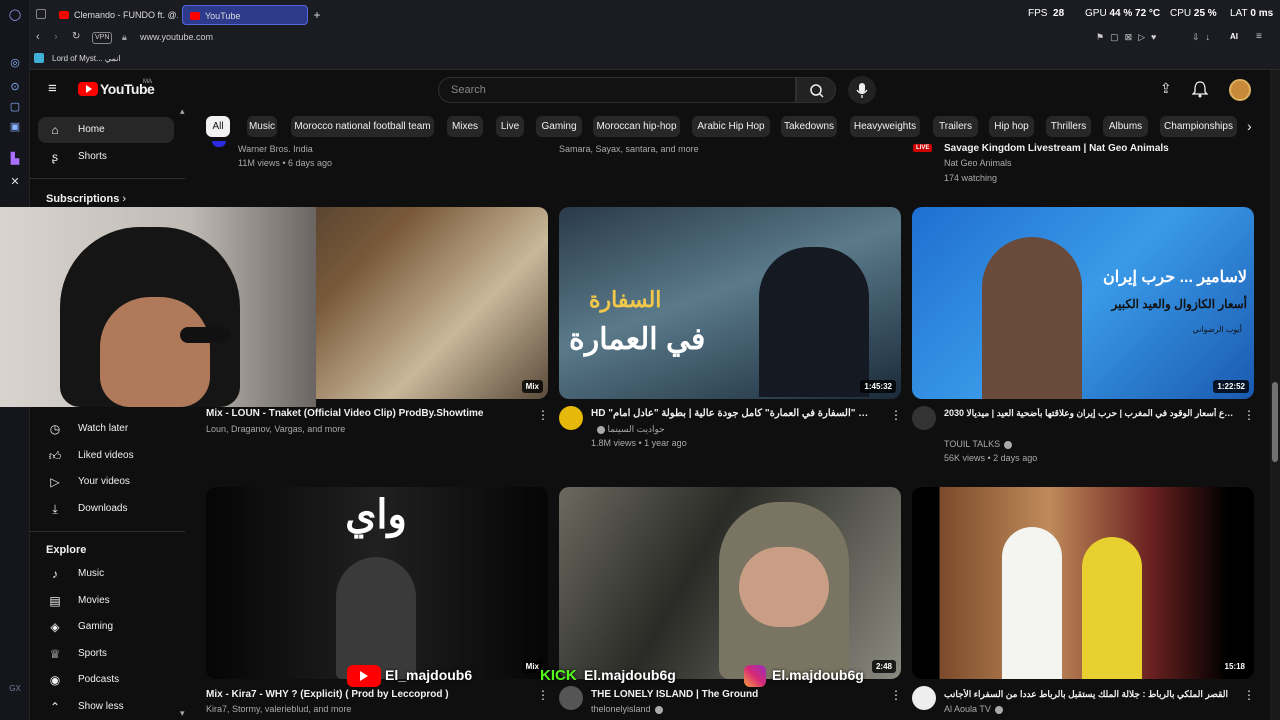 This screenshot has height=720, width=1280. Describe the element at coordinates (377, 583) in the screenshot. I see `video-thumbnail: واي Mix` at that location.